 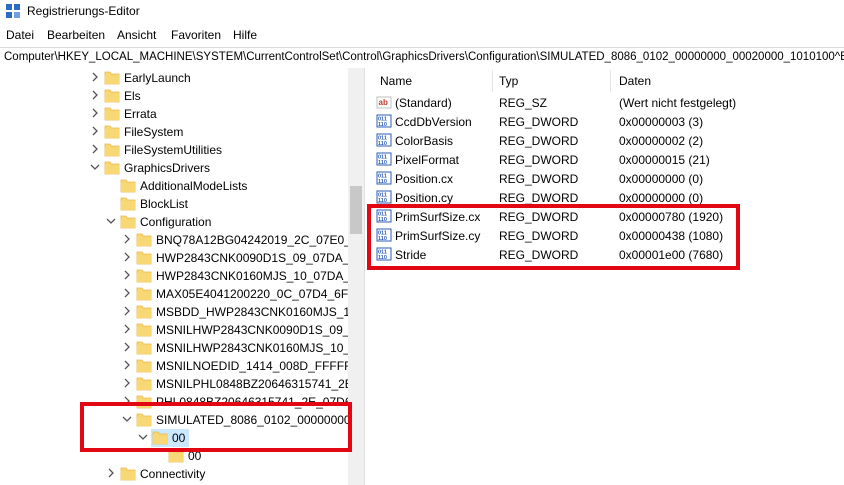 I want to click on tree-item: MSNILHWP2843CNK0160MJS_10_07D, so click(x=182, y=348).